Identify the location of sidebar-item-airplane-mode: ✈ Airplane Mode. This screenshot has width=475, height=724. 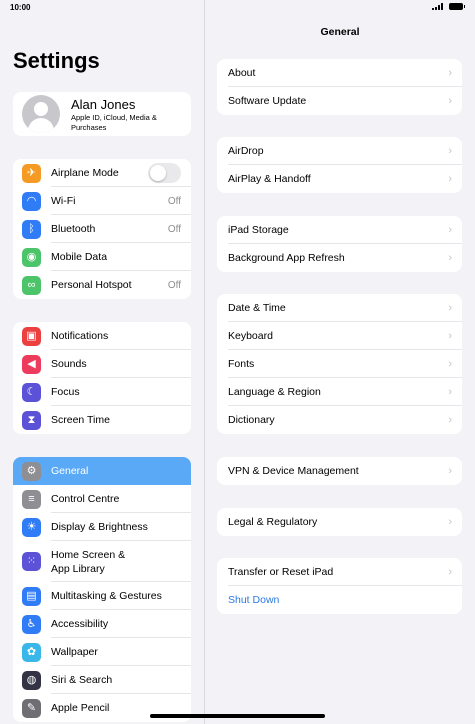
(102, 173).